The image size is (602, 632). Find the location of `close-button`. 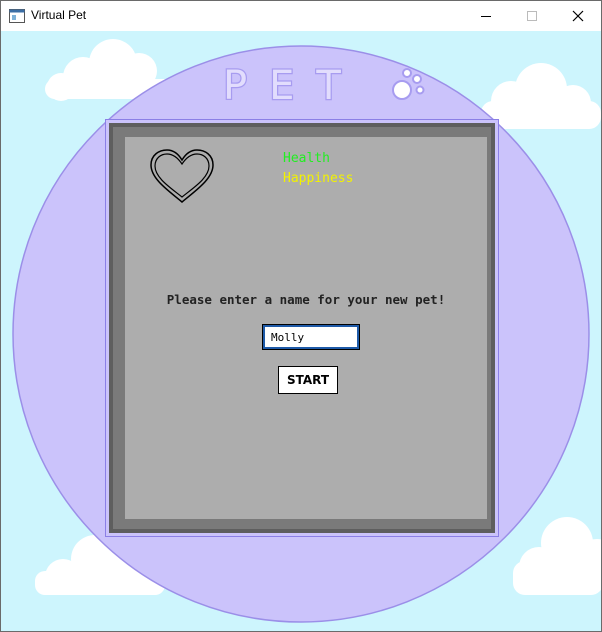

close-button is located at coordinates (578, 16).